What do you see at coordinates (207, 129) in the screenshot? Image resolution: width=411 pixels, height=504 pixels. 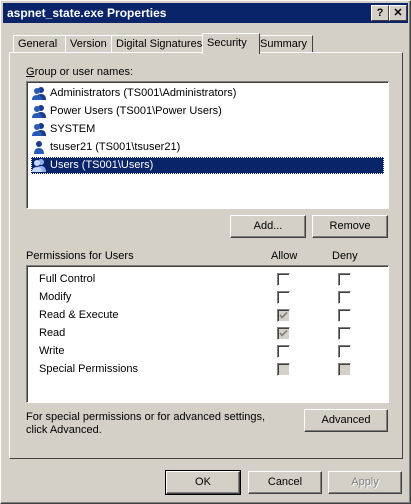 I see `list-item: SYSTEM` at bounding box center [207, 129].